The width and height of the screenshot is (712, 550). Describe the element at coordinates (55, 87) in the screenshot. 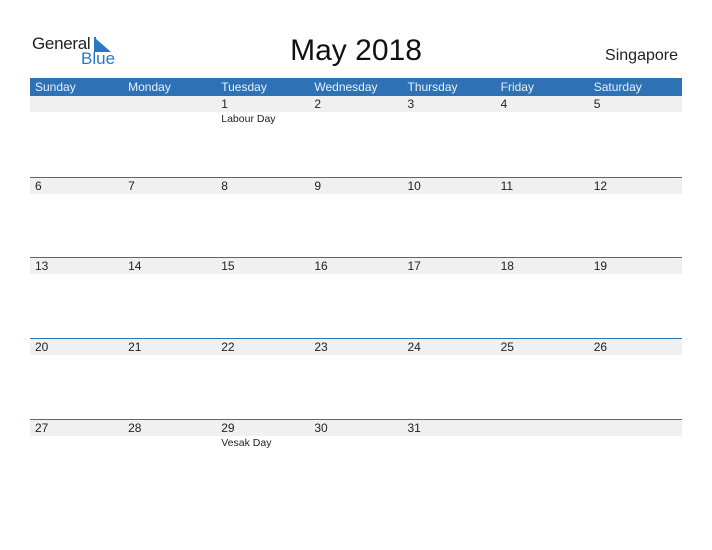

I see `weekday-sunday: Sunday` at that location.